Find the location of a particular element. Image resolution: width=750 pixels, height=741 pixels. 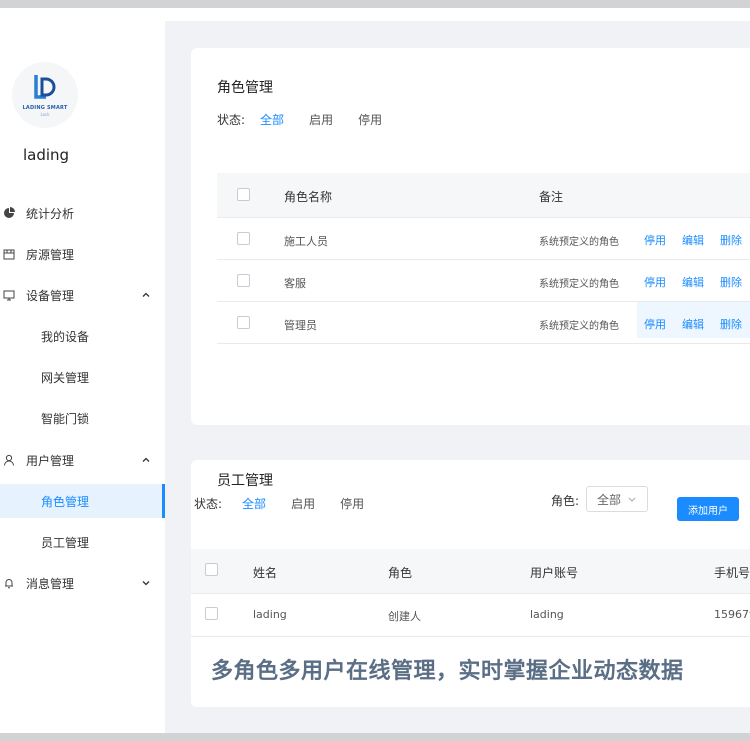

pie-chart-icon is located at coordinates (9, 213).